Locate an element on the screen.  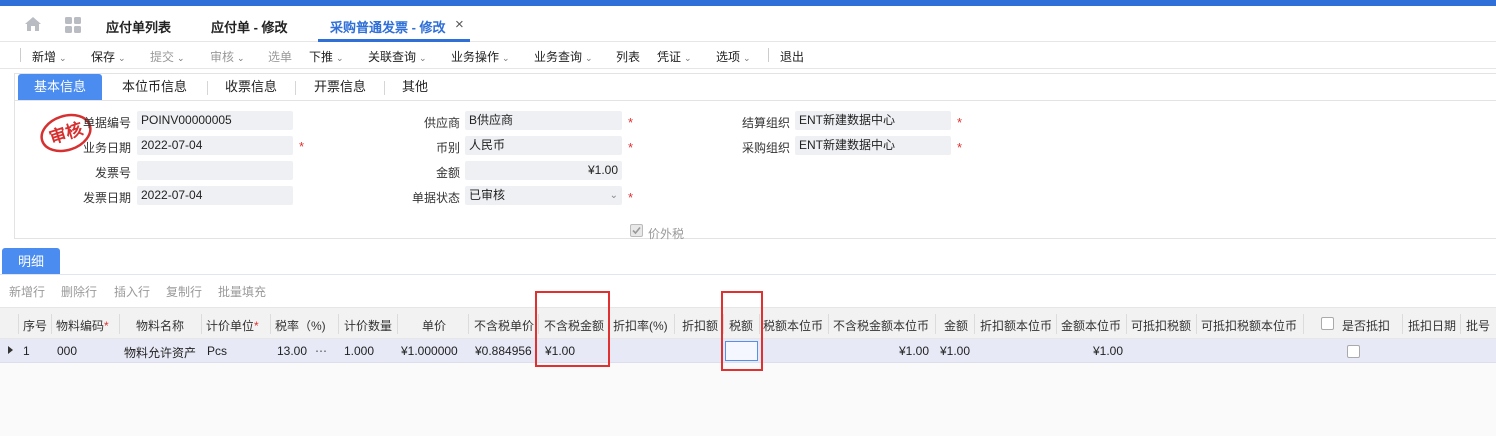
col-qty: 计价数量 is located at coordinates (368, 325).